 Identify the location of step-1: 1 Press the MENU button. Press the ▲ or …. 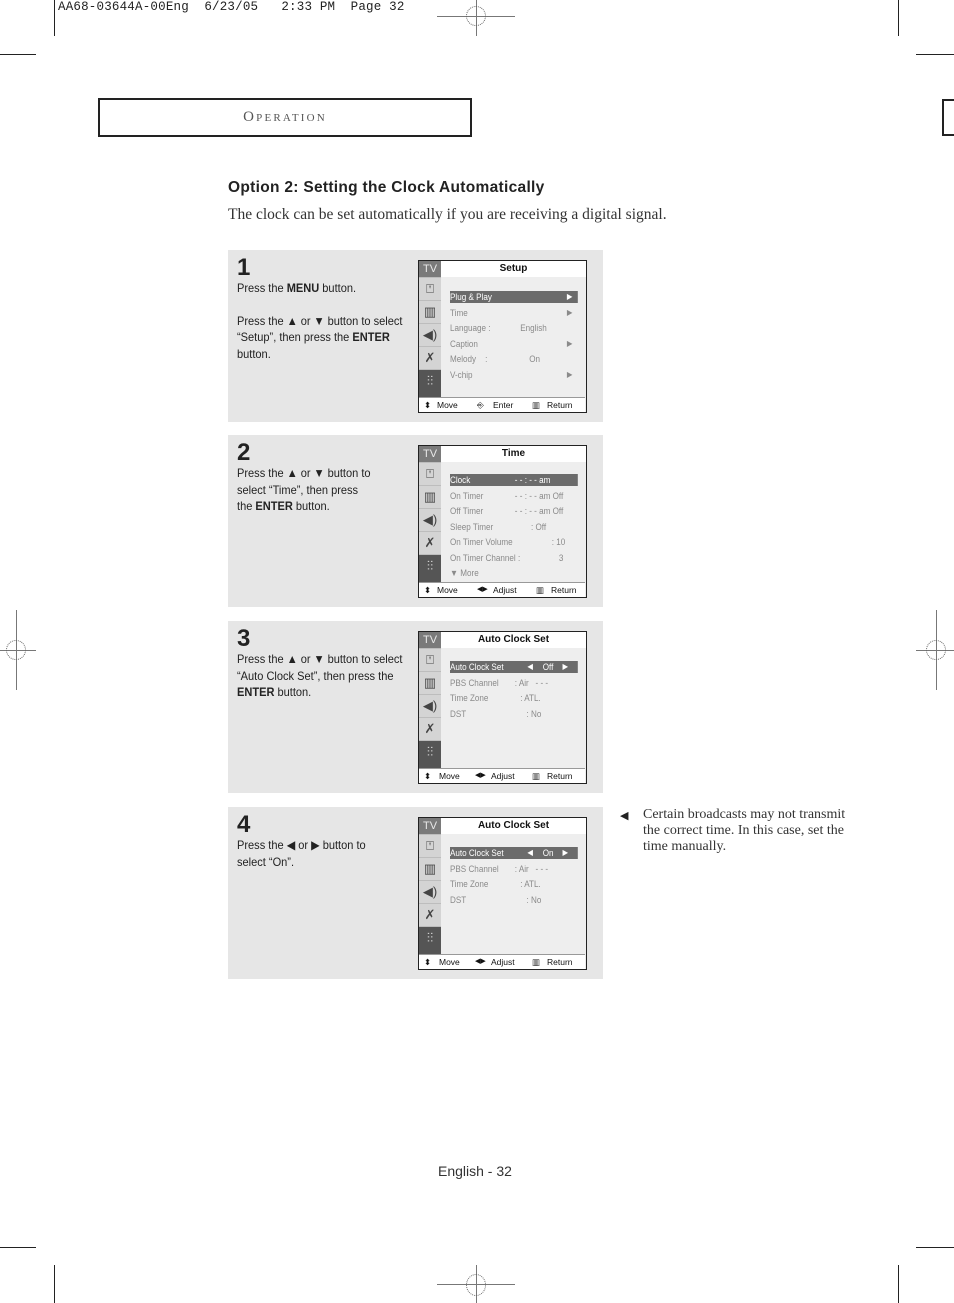
(415, 336).